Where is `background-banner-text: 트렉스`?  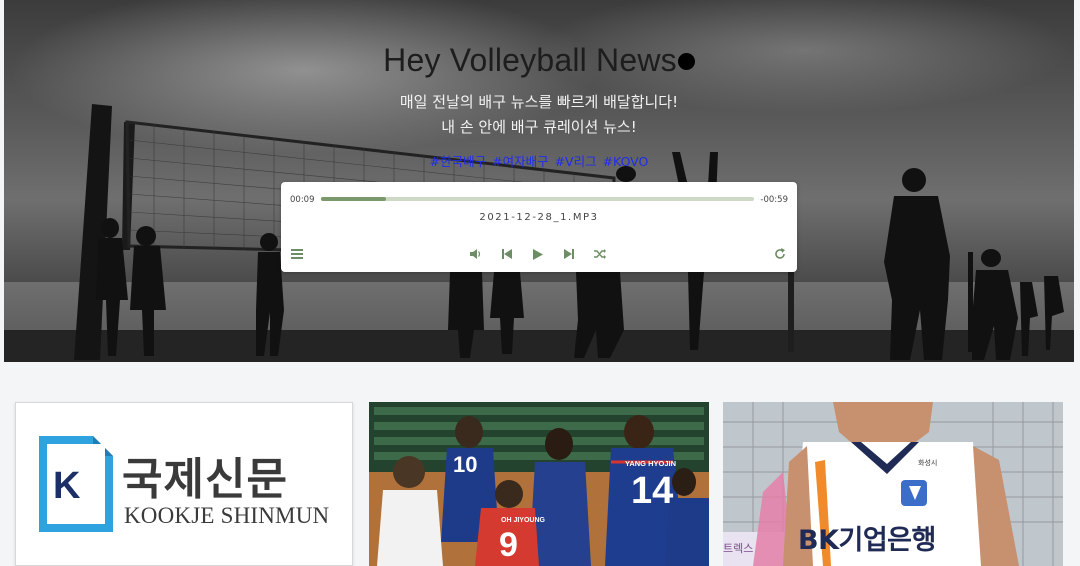 background-banner-text: 트렉스 is located at coordinates (738, 548).